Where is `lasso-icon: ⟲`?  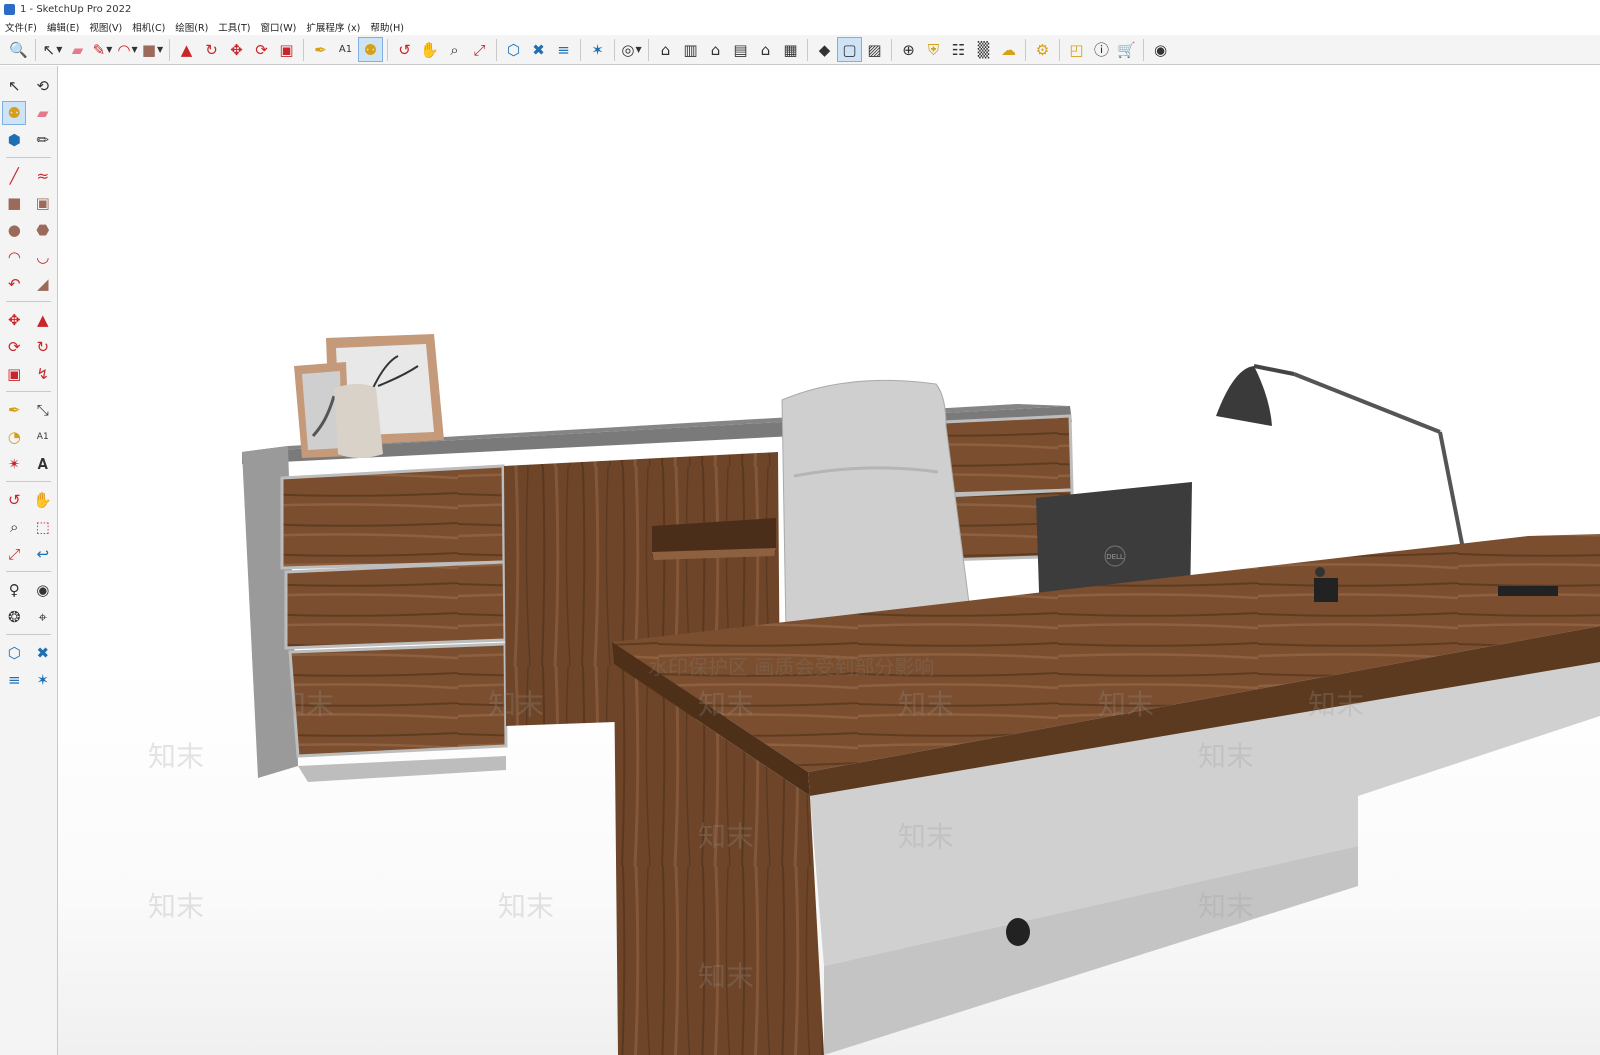 lasso-icon: ⟲ is located at coordinates (43, 86).